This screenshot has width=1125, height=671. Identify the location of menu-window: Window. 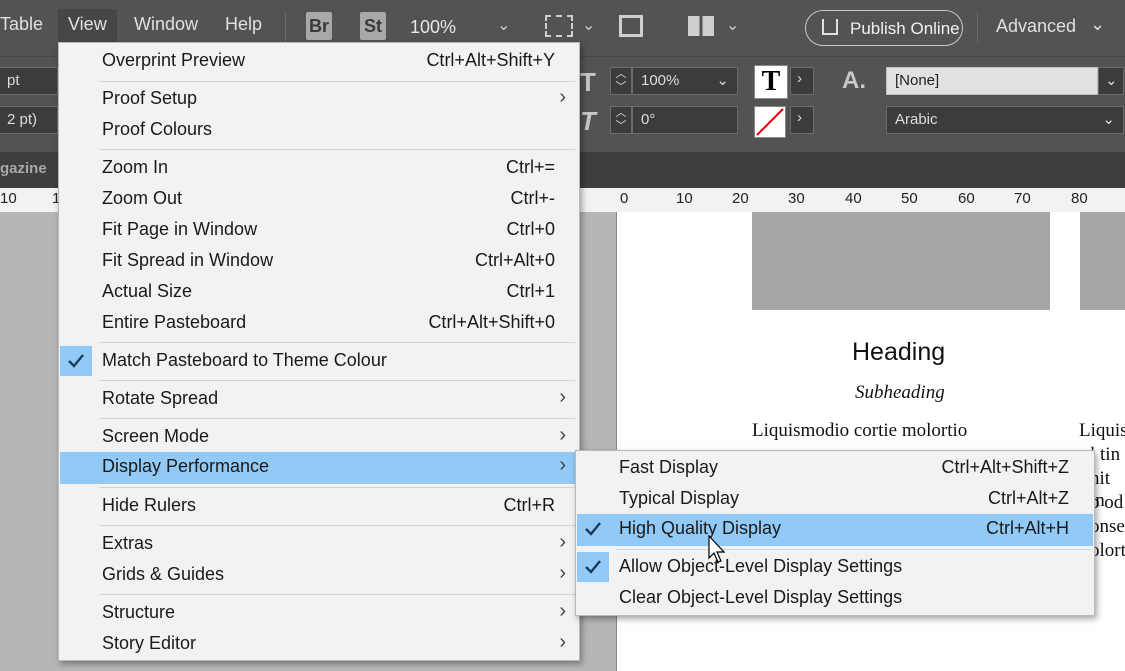
(166, 24).